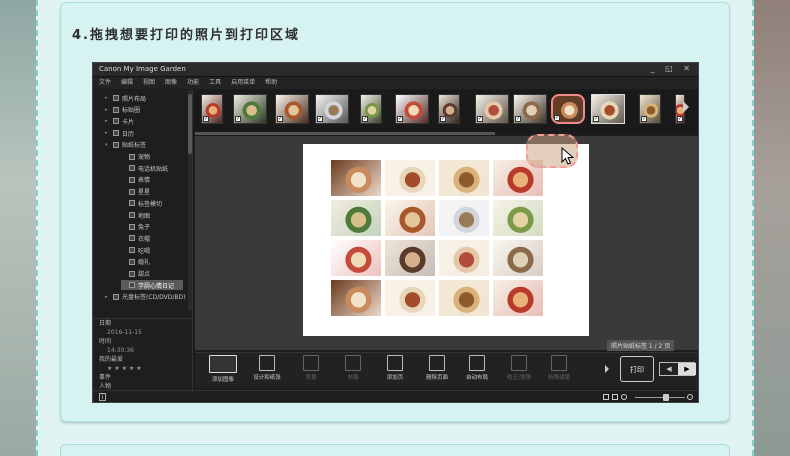 The width and height of the screenshot is (790, 456). What do you see at coordinates (345, 133) in the screenshot?
I see `filmstrip-scrollbar` at bounding box center [345, 133].